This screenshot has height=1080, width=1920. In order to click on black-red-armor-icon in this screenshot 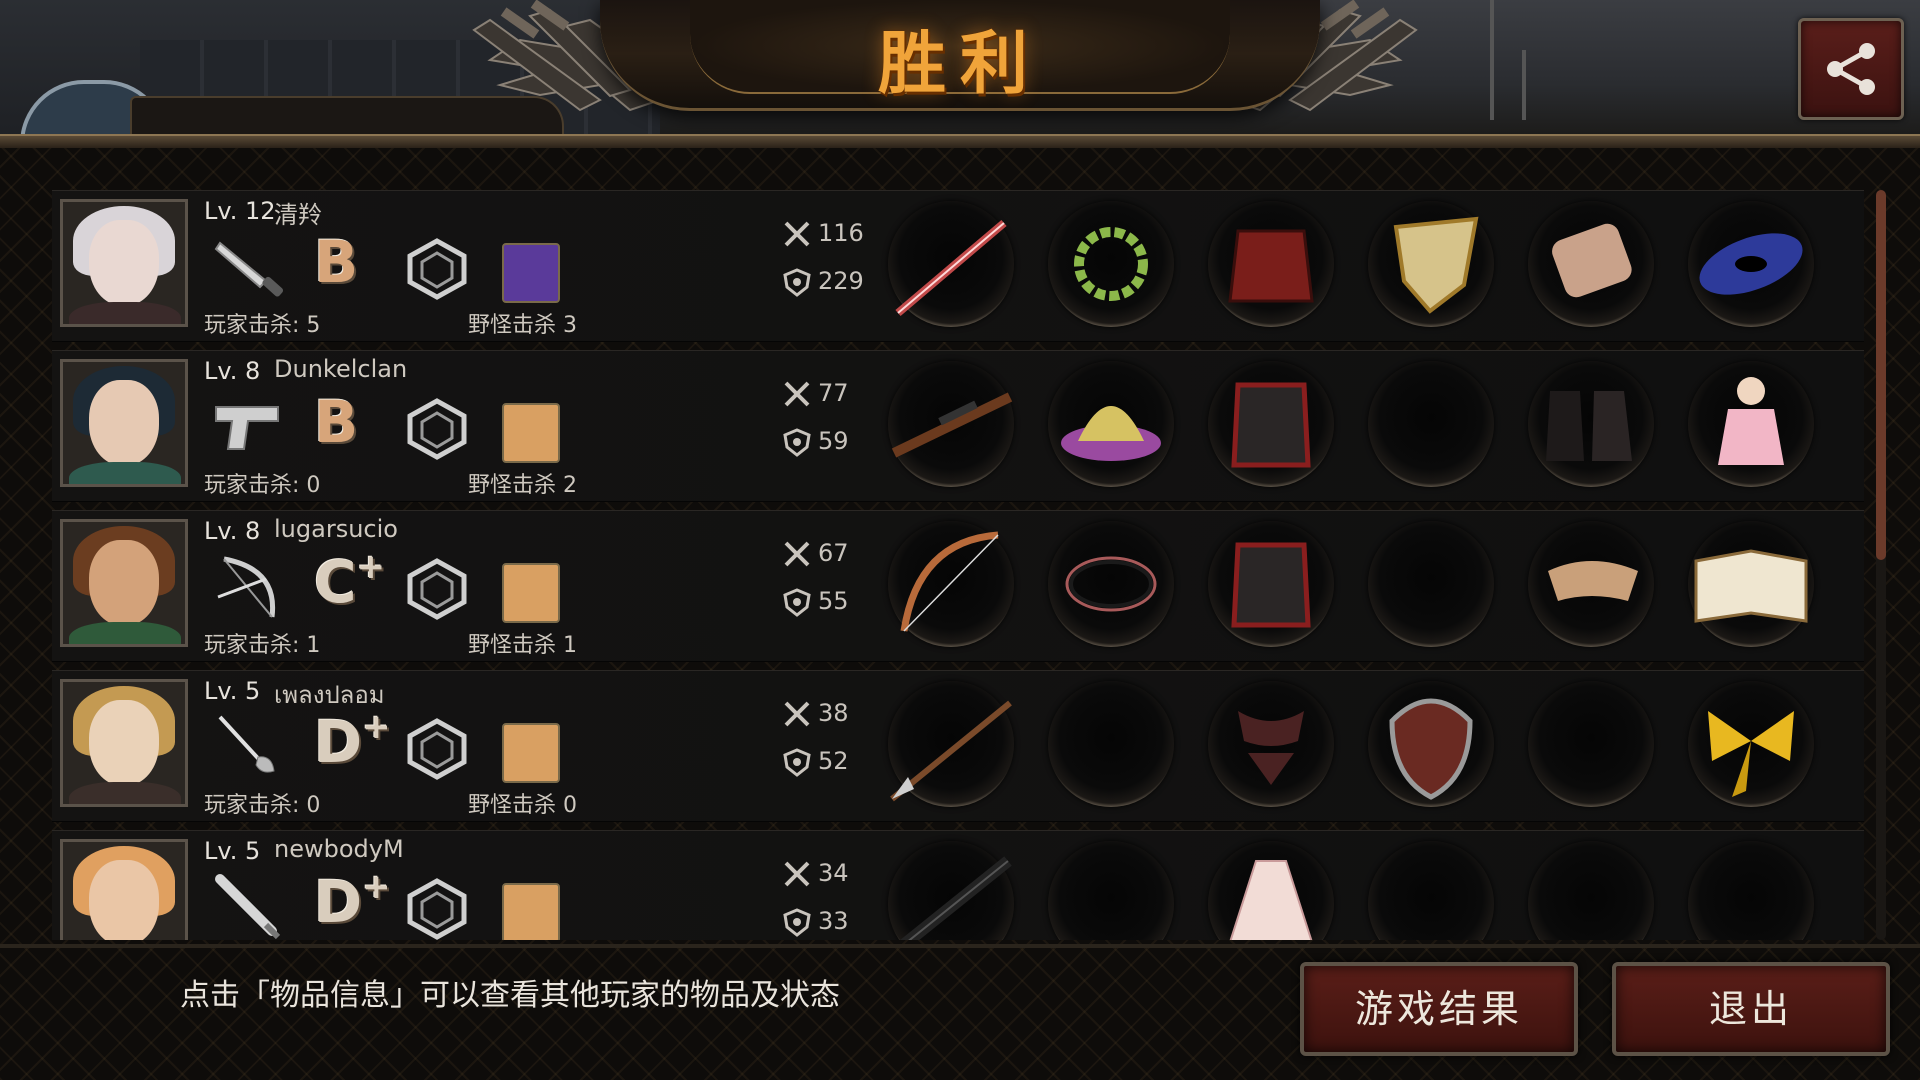, I will do `click(1271, 585)`.